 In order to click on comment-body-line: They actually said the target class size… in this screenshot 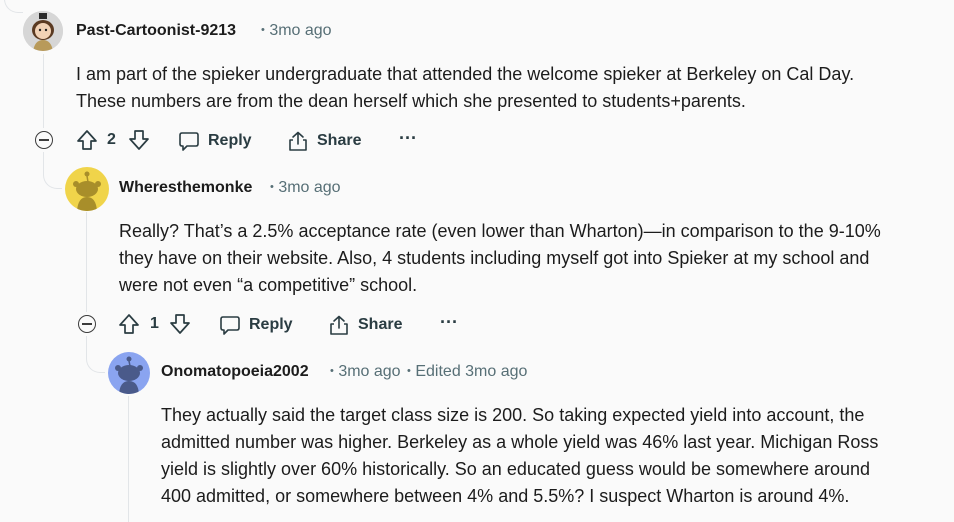, I will do `click(513, 415)`.